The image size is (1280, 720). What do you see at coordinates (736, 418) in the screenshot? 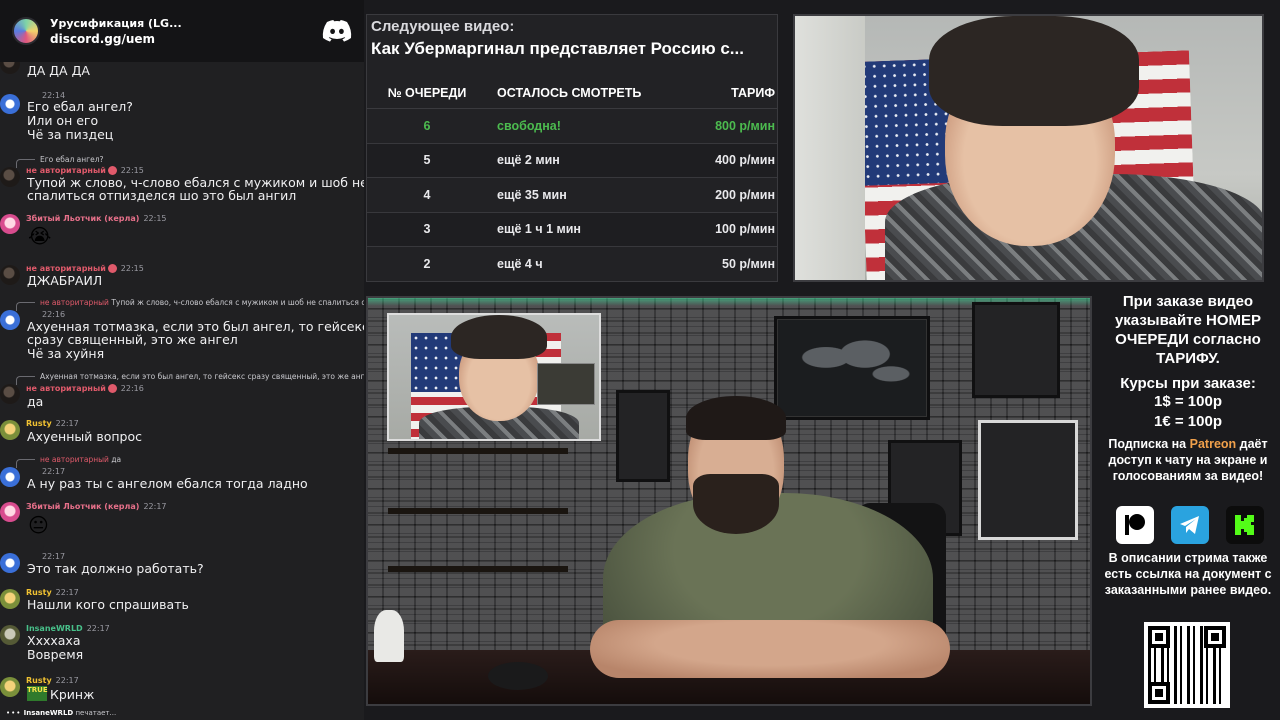
I see `host-hair` at bounding box center [736, 418].